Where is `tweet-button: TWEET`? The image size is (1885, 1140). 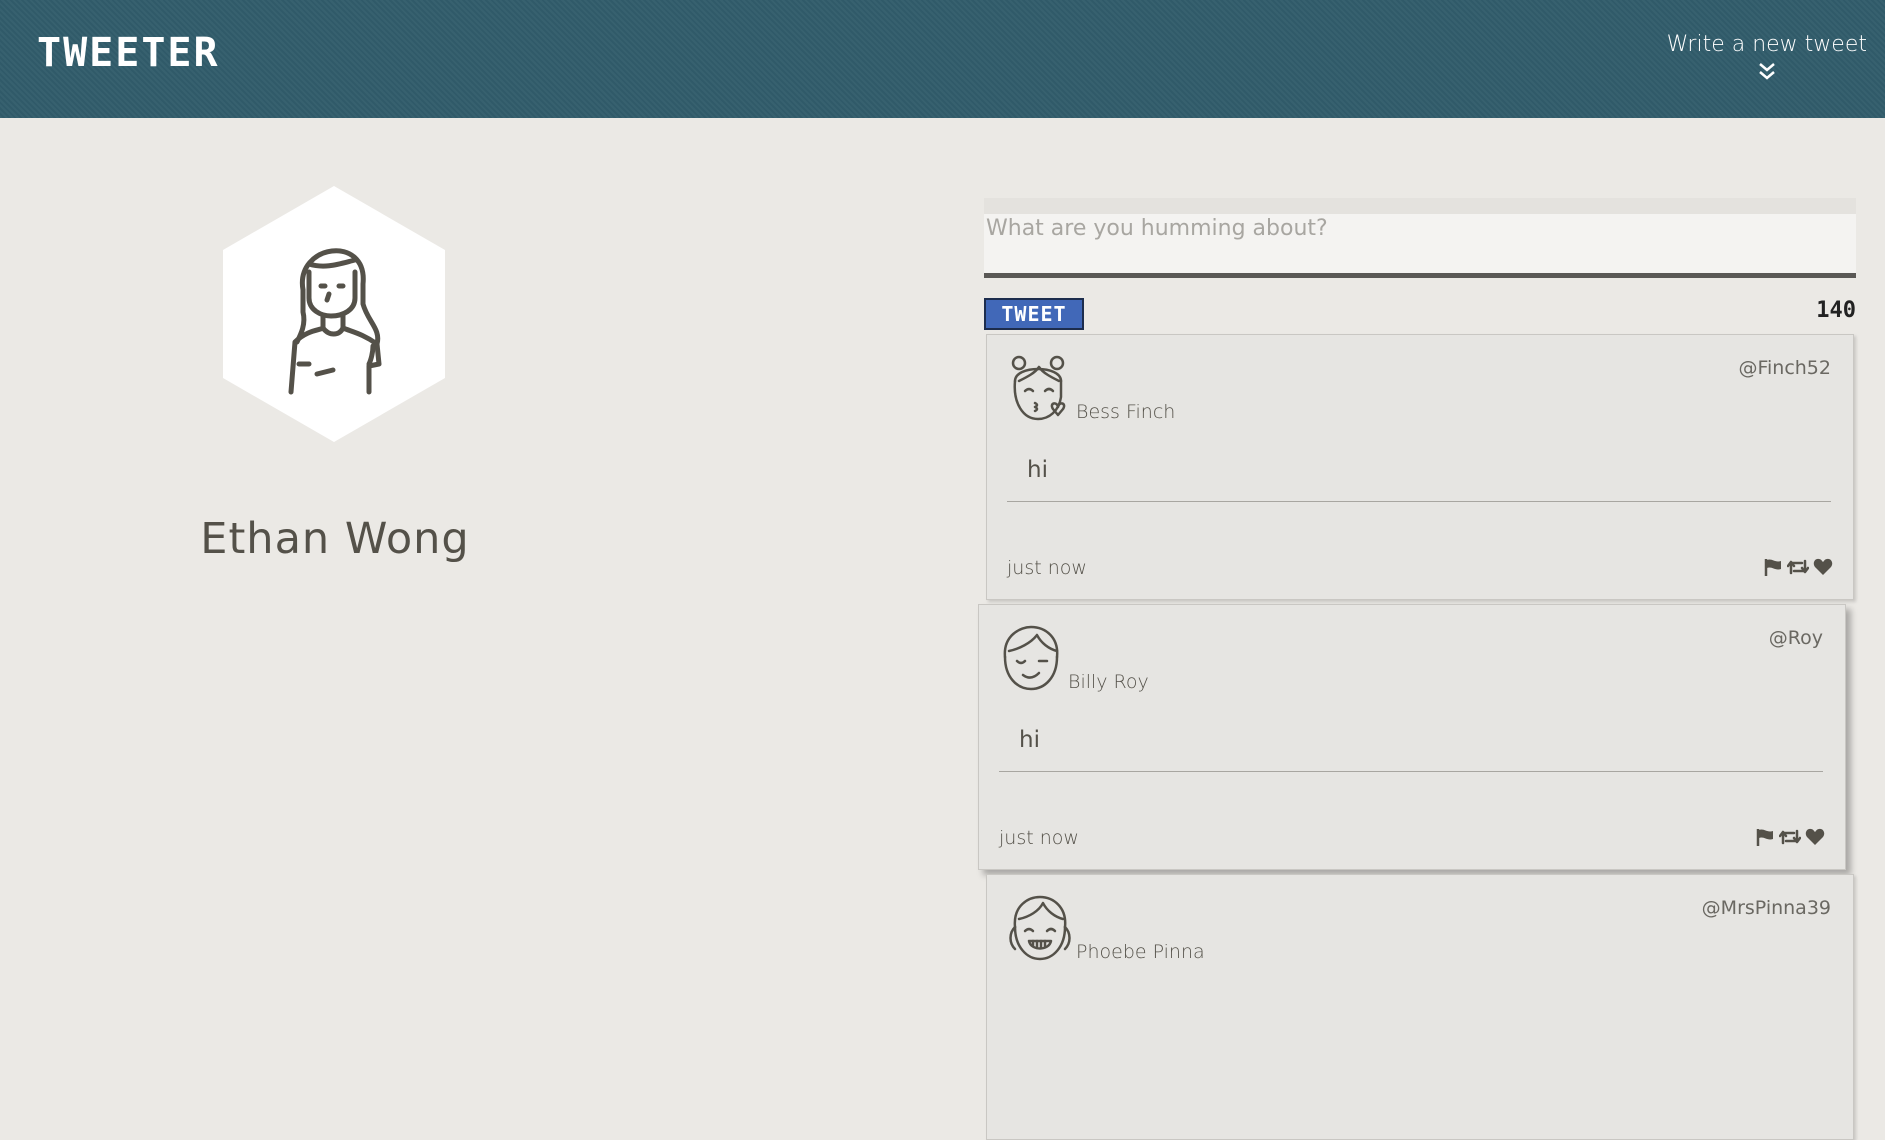
tweet-button: TWEET is located at coordinates (1034, 314).